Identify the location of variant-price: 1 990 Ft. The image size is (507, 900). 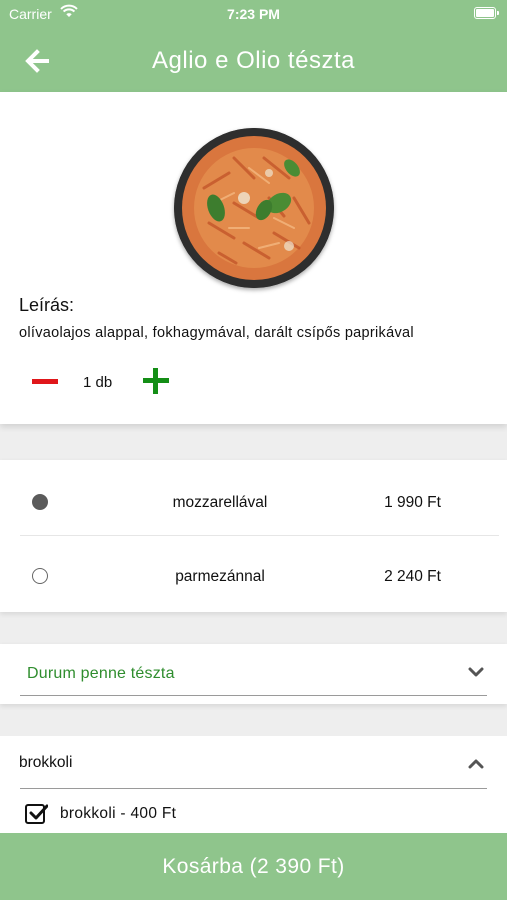
(412, 502).